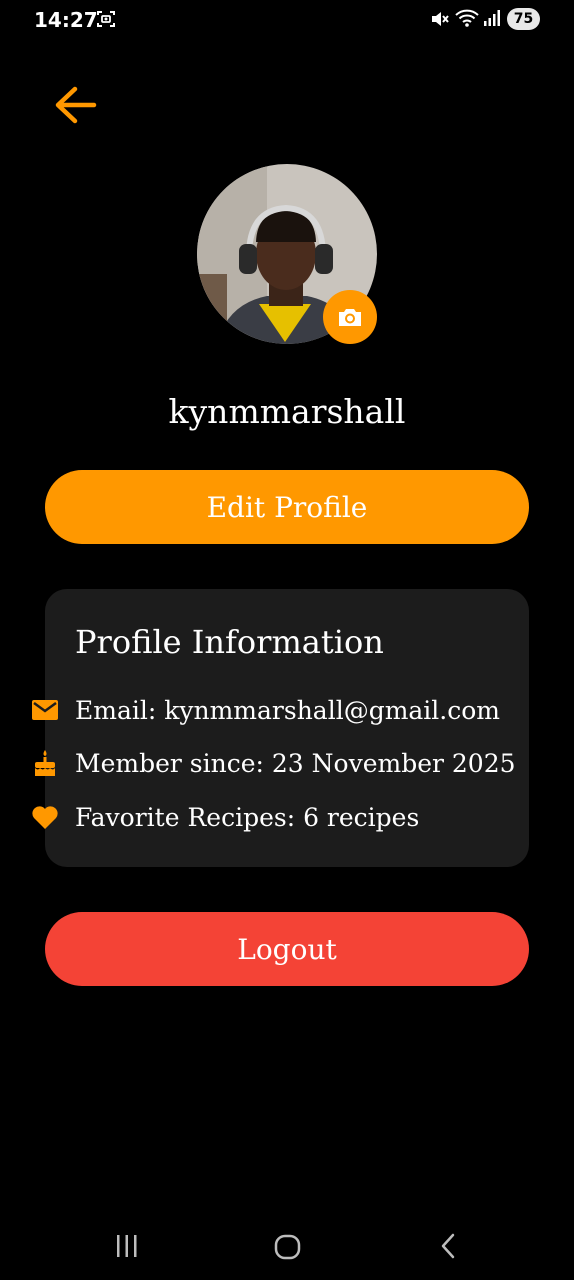 The height and width of the screenshot is (1280, 574). What do you see at coordinates (287, 949) in the screenshot?
I see `logout-button: Logout` at bounding box center [287, 949].